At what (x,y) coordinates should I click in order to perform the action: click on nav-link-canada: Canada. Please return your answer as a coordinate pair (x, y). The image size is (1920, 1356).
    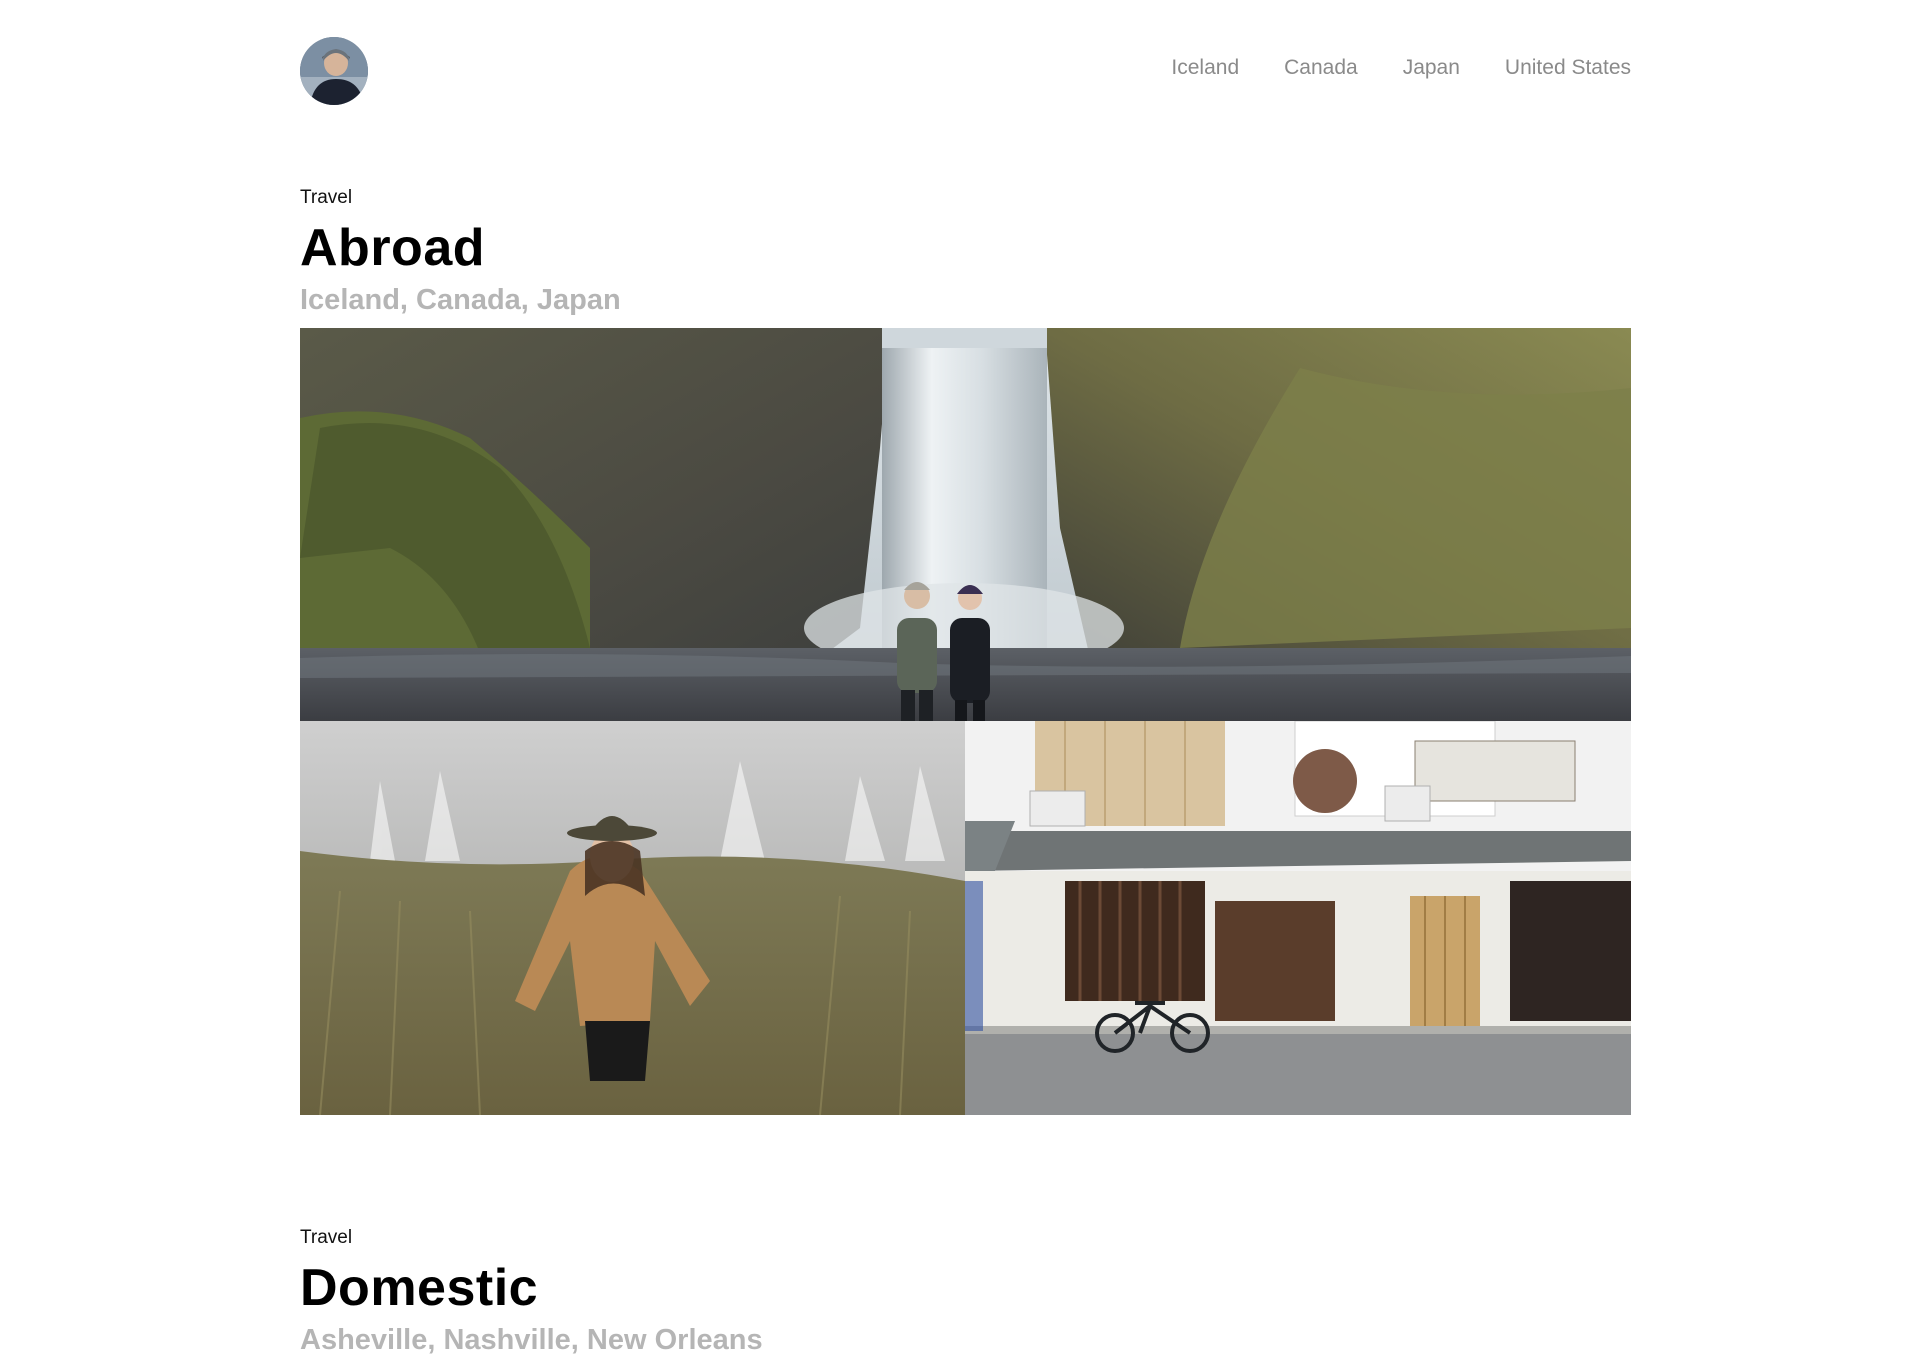
    Looking at the image, I should click on (1321, 68).